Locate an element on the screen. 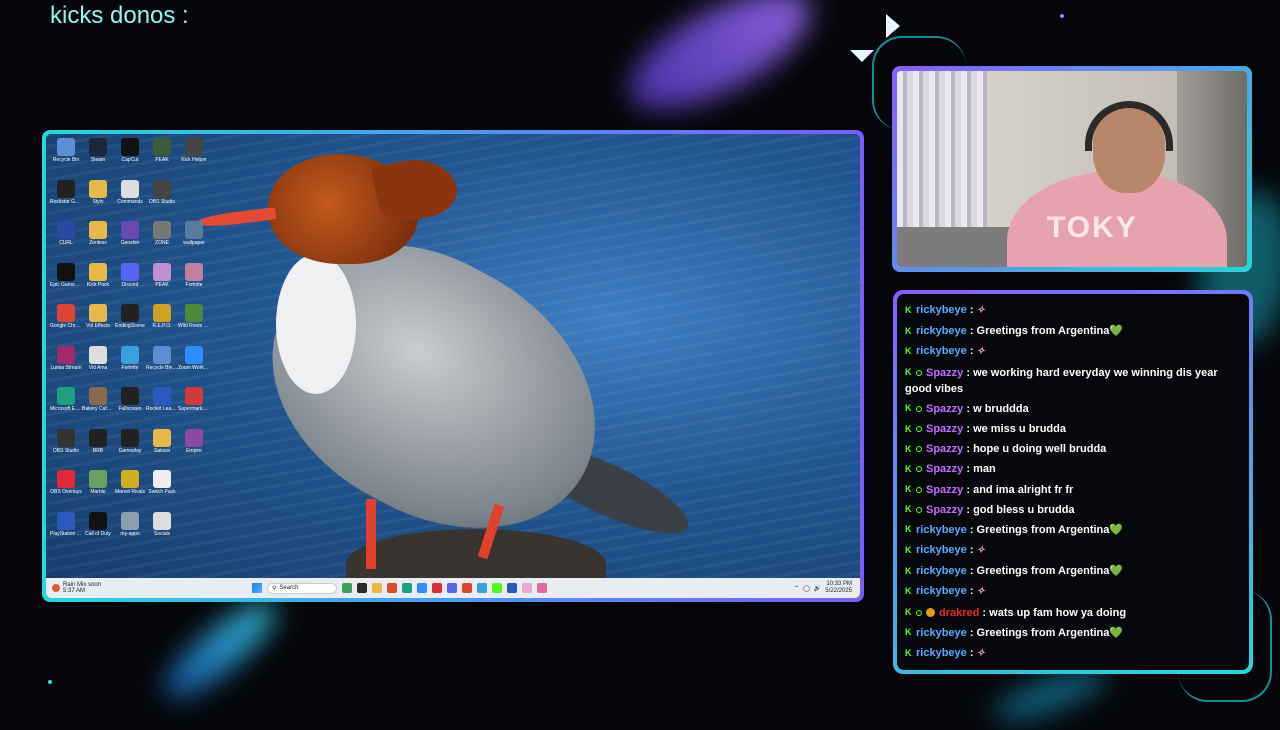 The image size is (1280, 730). desktop-icon-label: my-apps is located at coordinates (130, 533).